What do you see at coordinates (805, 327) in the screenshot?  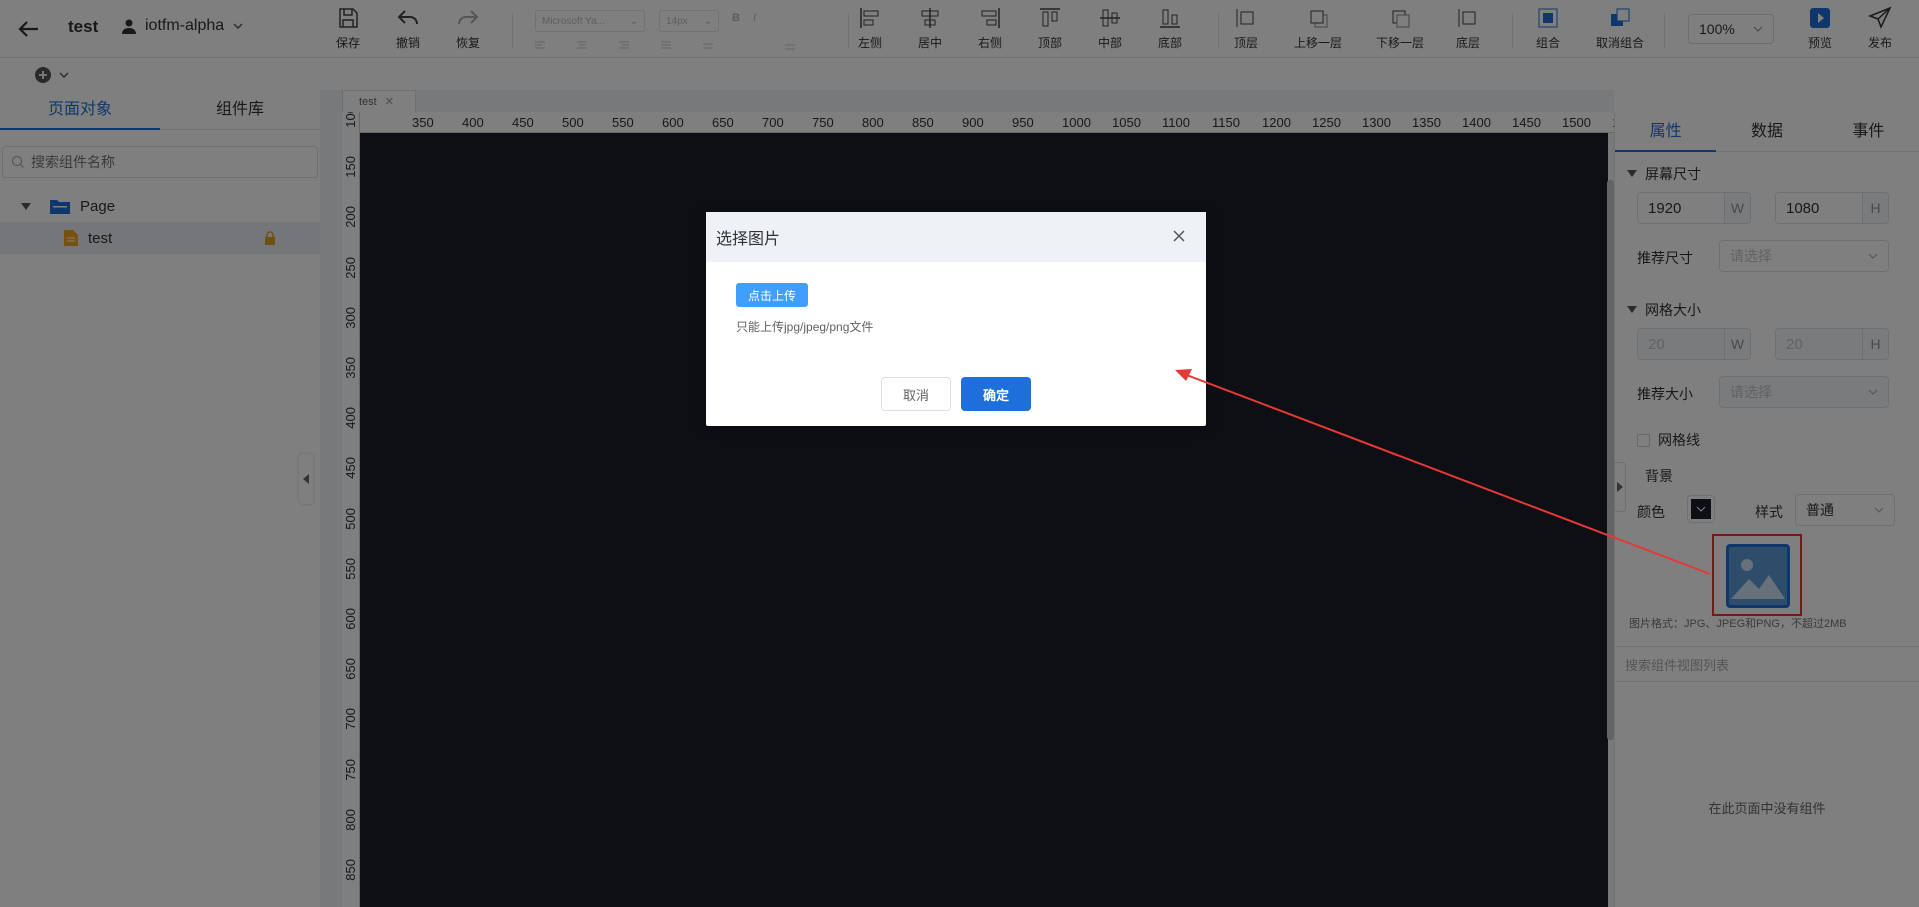 I see `upload-tip: 只能上传jpg/jpeg/png文件` at bounding box center [805, 327].